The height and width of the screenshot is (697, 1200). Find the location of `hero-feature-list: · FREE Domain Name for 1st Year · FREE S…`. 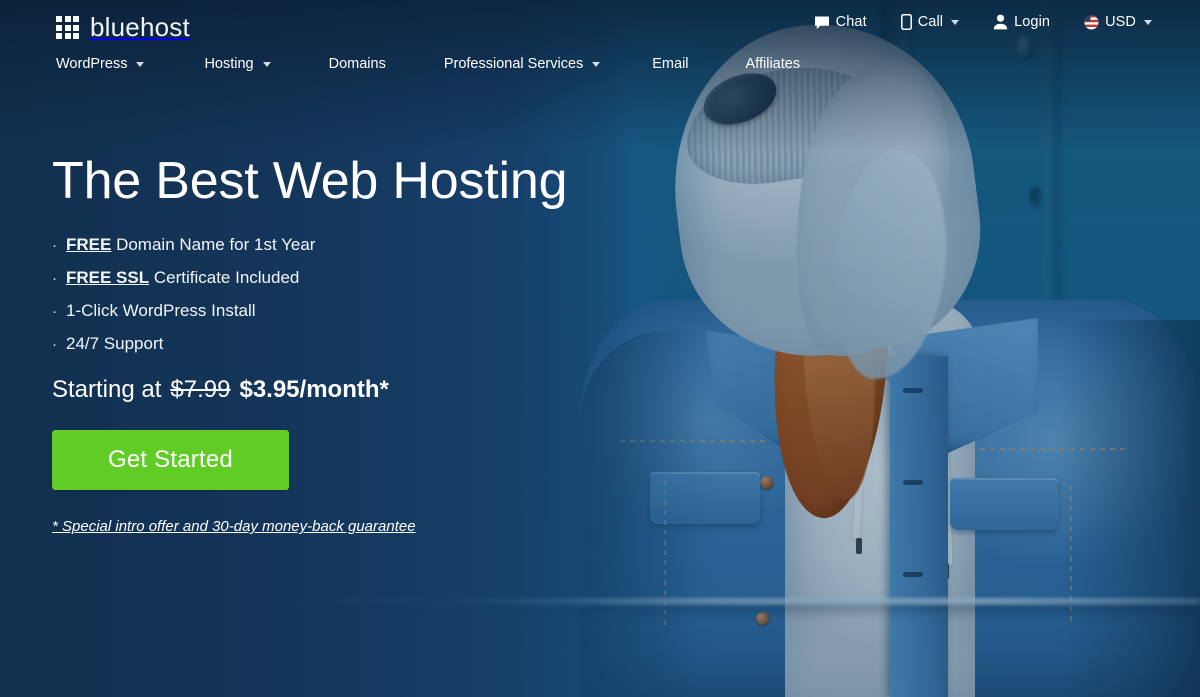

hero-feature-list: · FREE Domain Name for 1st Year · FREE S… is located at coordinates (332, 294).